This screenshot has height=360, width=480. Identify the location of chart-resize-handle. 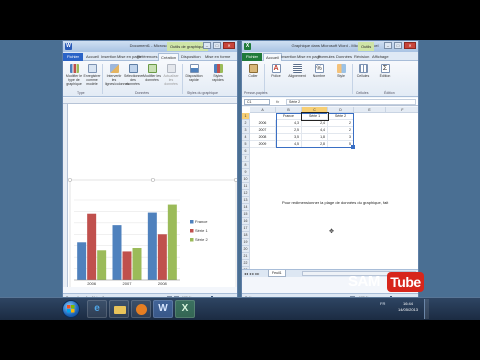
(235, 180).